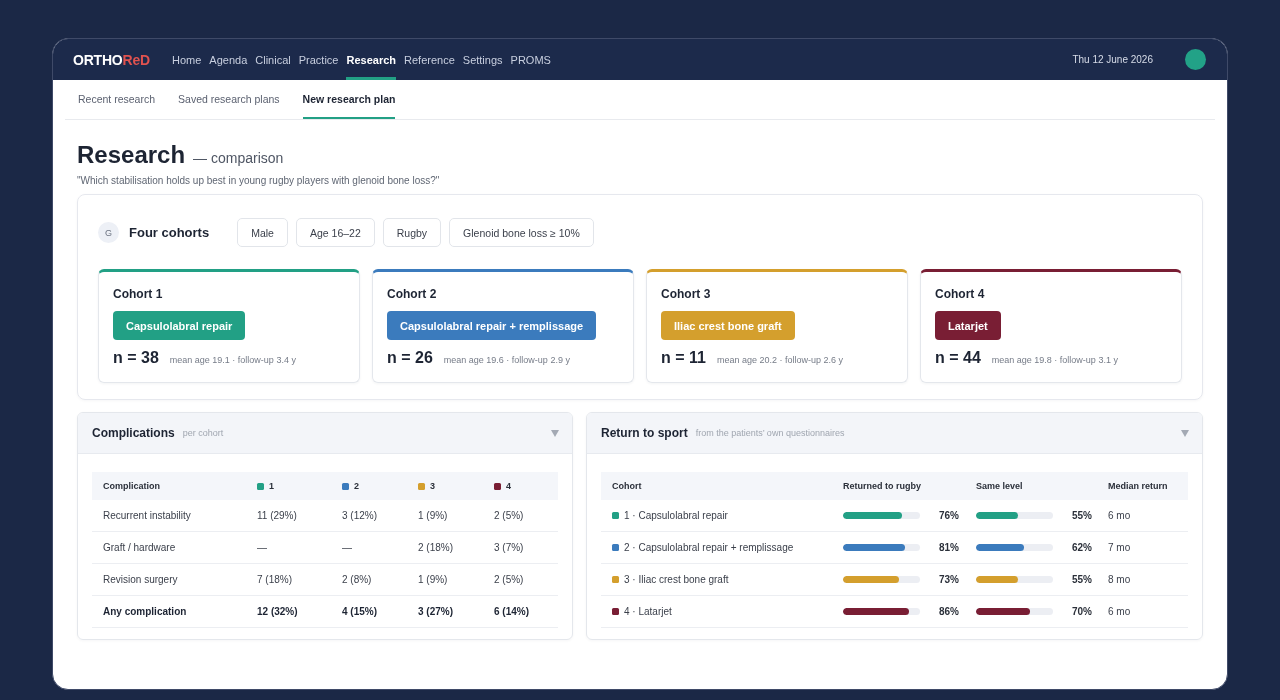 The width and height of the screenshot is (1280, 700). Describe the element at coordinates (203, 433) in the screenshot. I see `panel-subtitle: per cohort` at that location.